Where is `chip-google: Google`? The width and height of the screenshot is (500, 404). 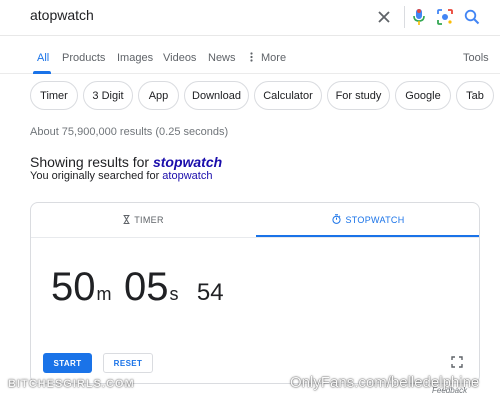
chip-google: Google is located at coordinates (423, 95).